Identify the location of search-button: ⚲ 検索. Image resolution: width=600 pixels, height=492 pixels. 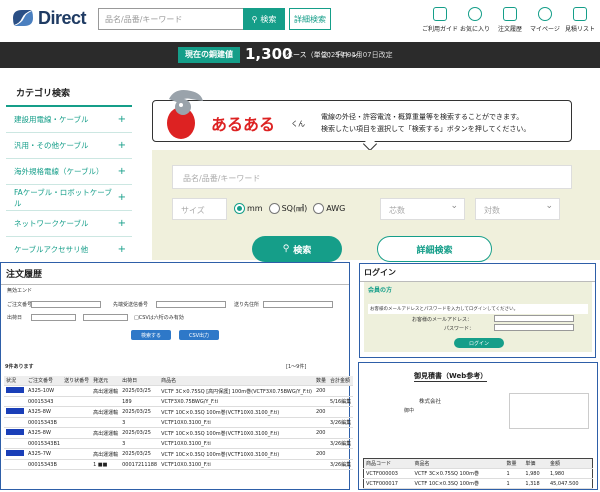
(264, 19).